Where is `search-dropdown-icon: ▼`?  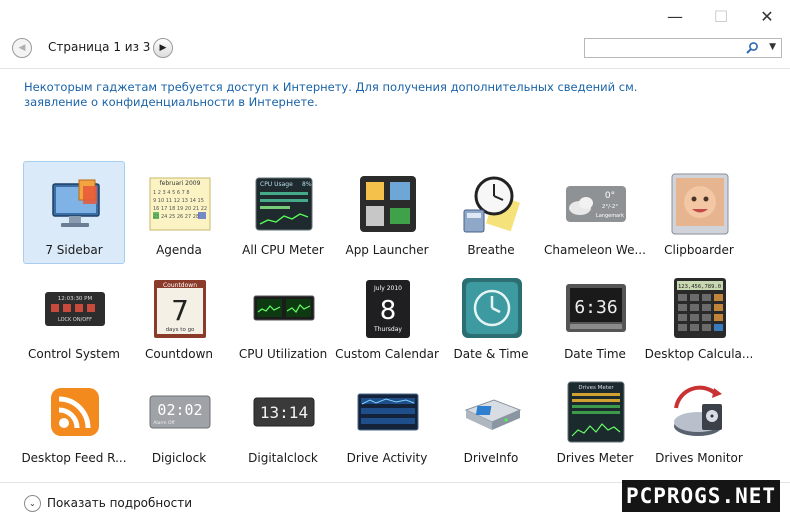
search-dropdown-icon: ▼ is located at coordinates (772, 47).